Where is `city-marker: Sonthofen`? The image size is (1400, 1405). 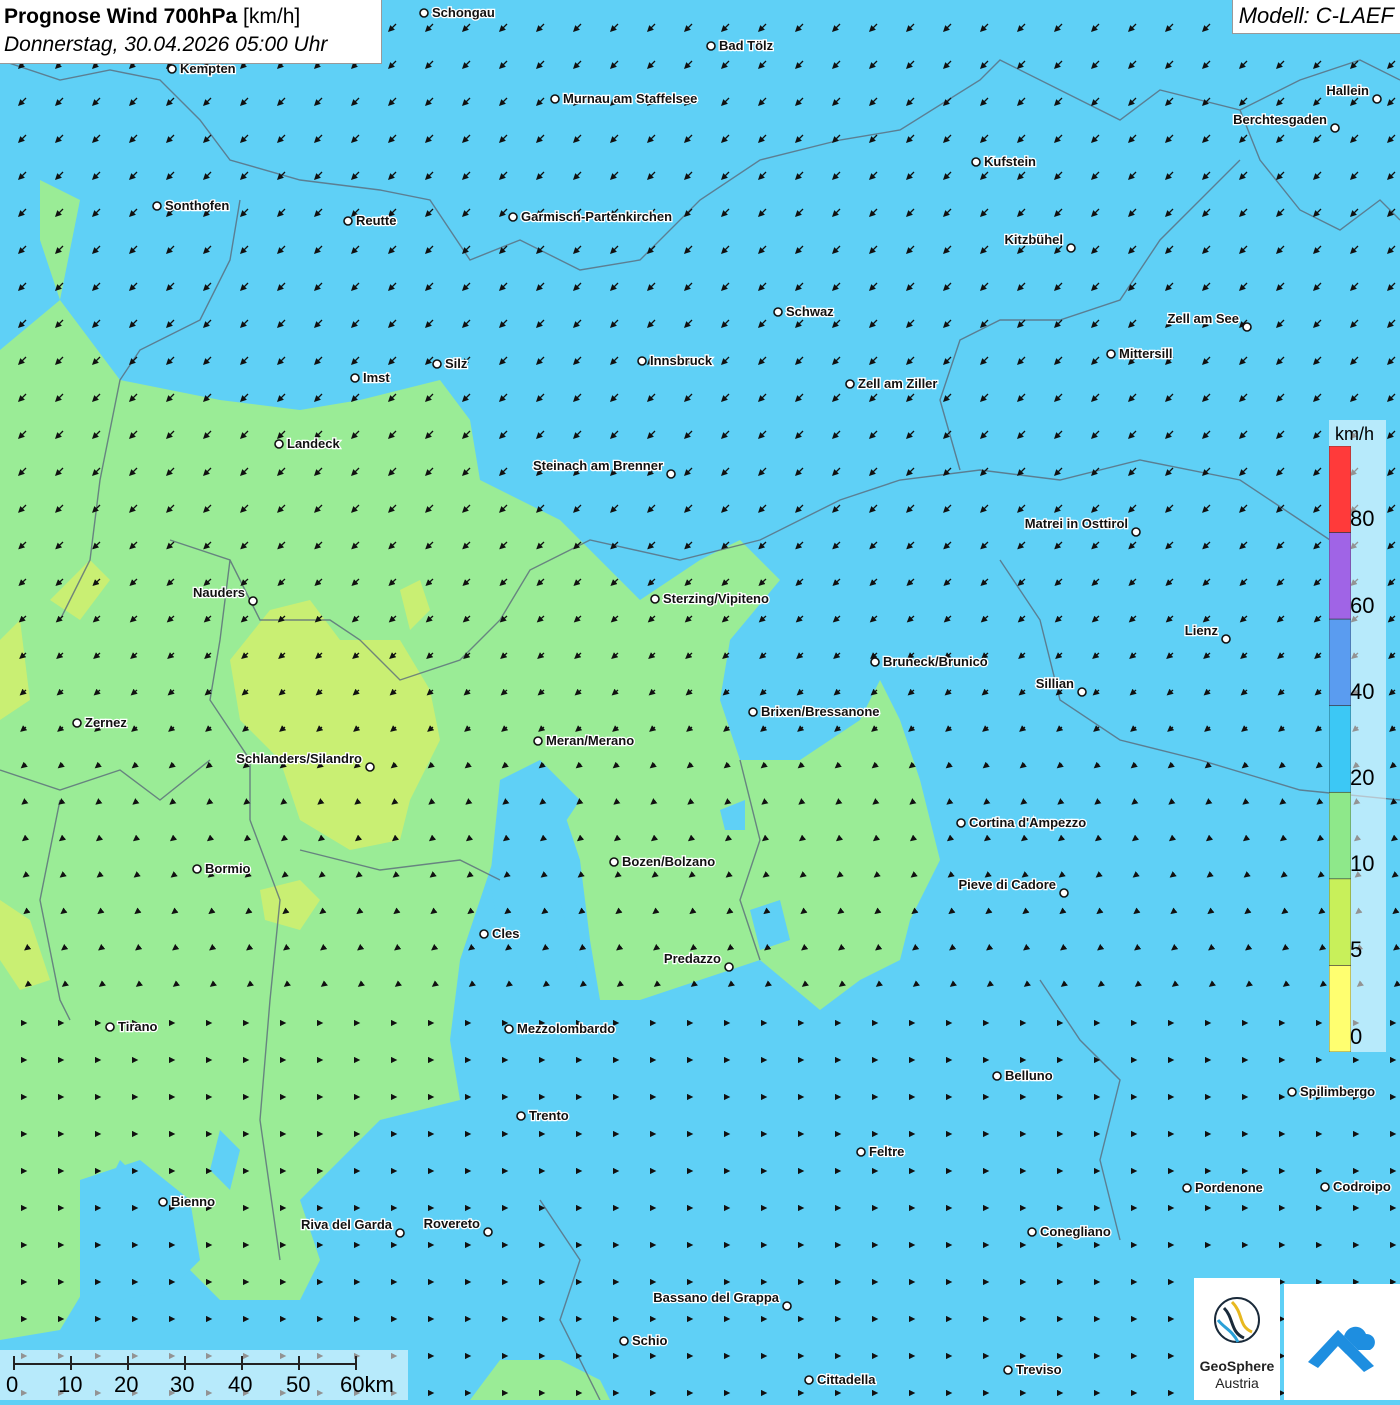 city-marker: Sonthofen is located at coordinates (191, 205).